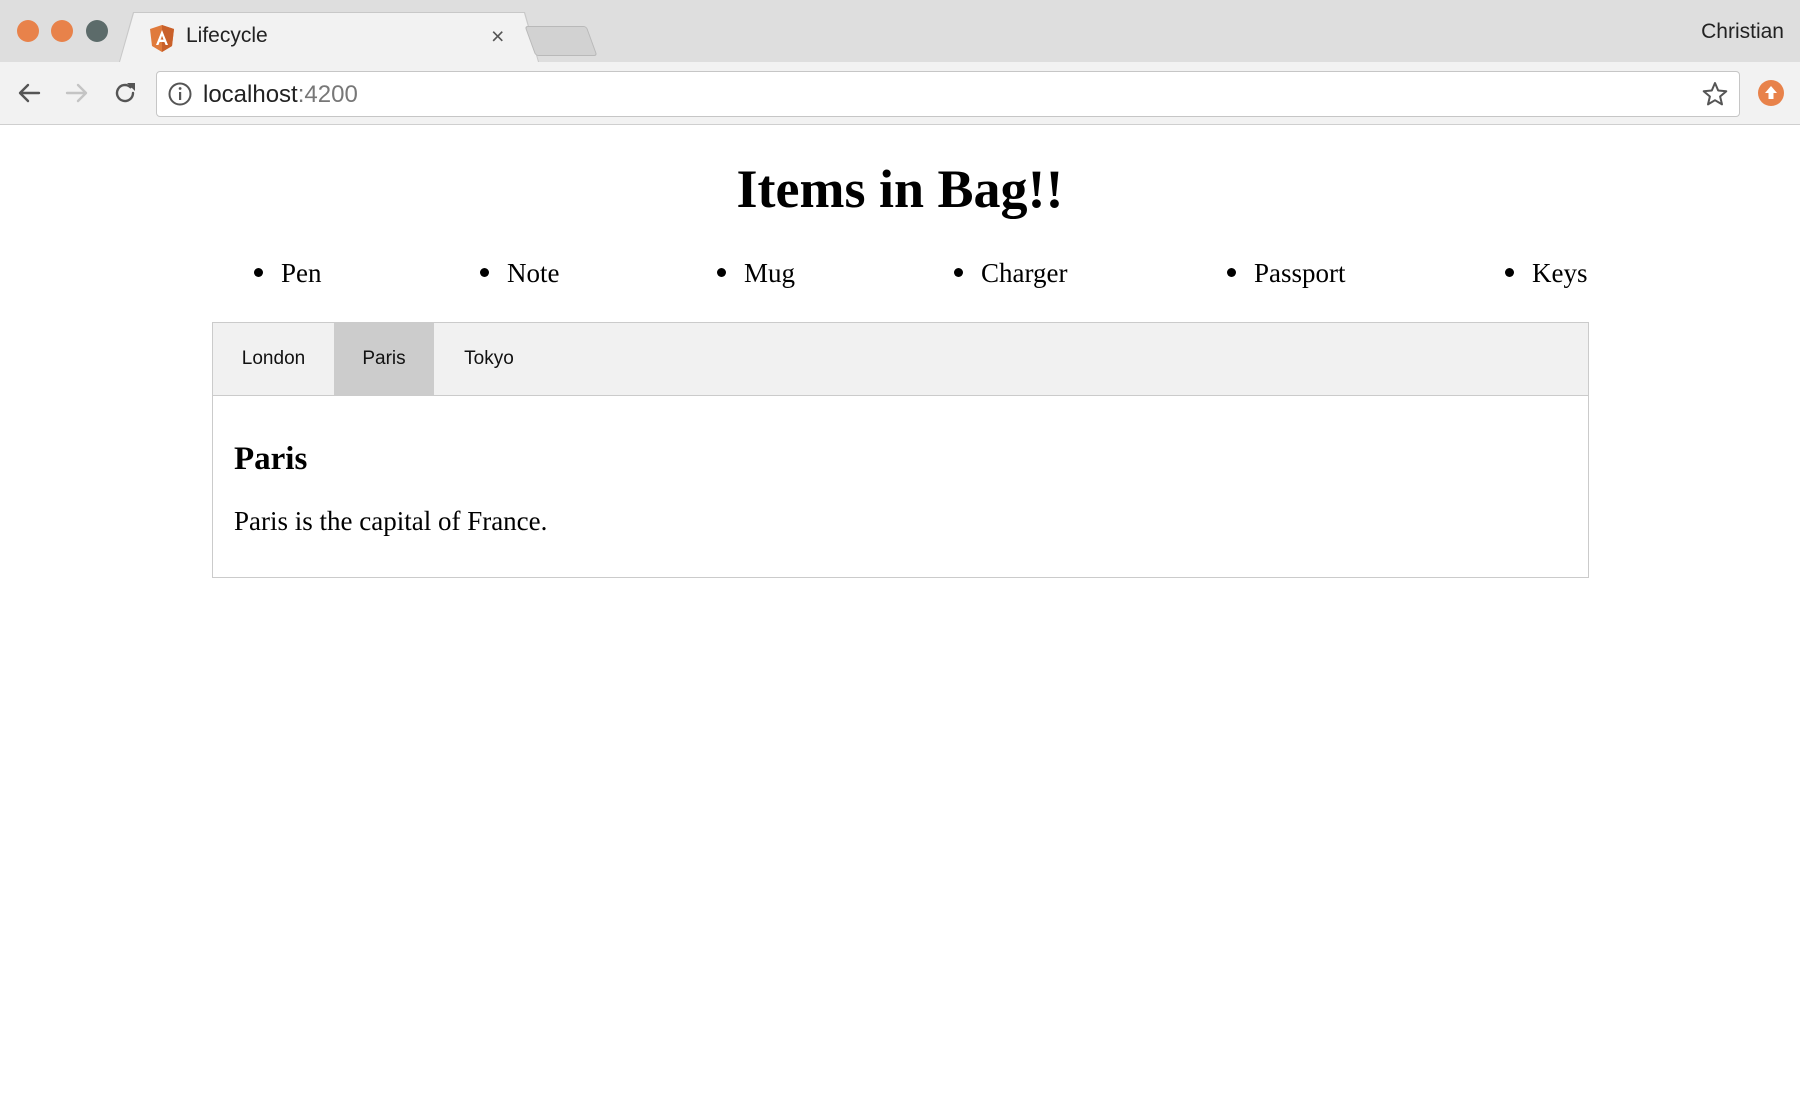 The height and width of the screenshot is (1102, 1800). Describe the element at coordinates (273, 359) in the screenshot. I see `tab-london: London` at that location.